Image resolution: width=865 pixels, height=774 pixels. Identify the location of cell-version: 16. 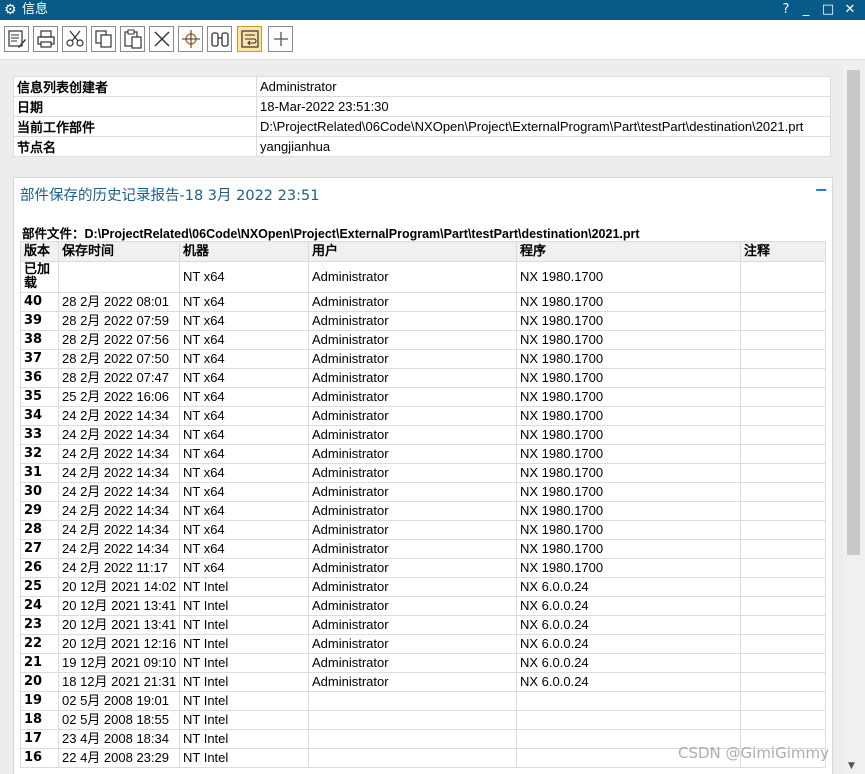
(39, 758).